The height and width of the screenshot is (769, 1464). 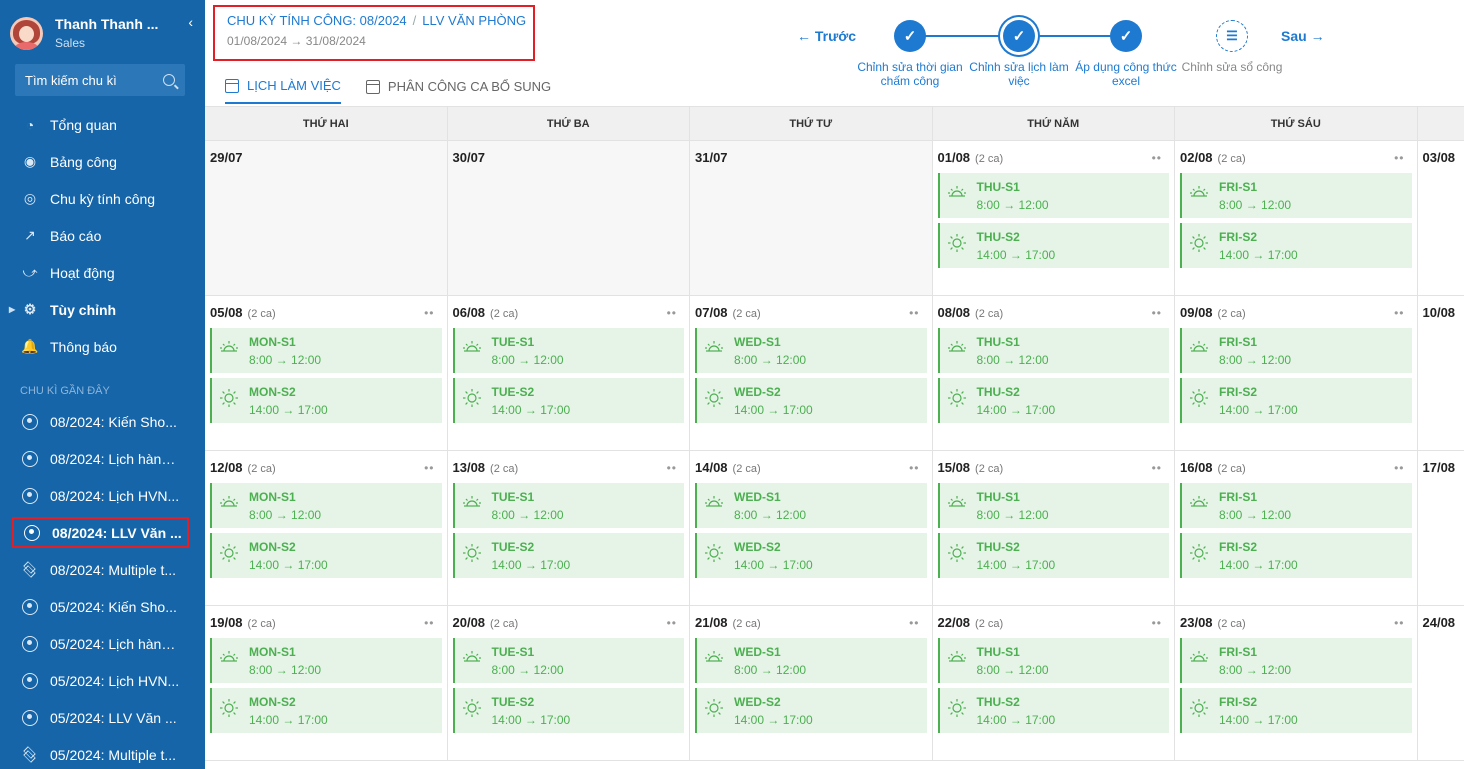 I want to click on breadcrumb-schedule: LLV VĂN PHÒNG, so click(x=474, y=20).